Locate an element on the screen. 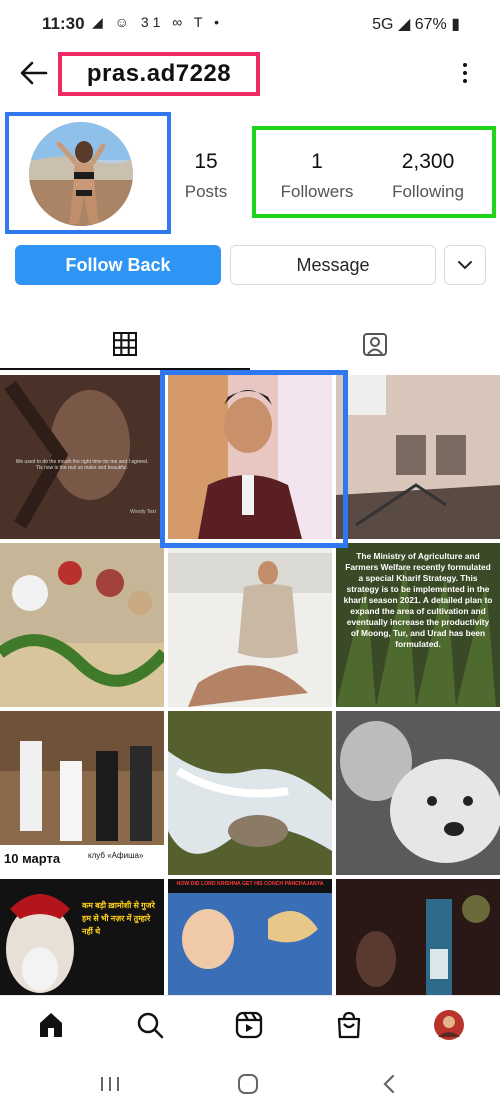  follow-back-button: Follow Back is located at coordinates (118, 265).